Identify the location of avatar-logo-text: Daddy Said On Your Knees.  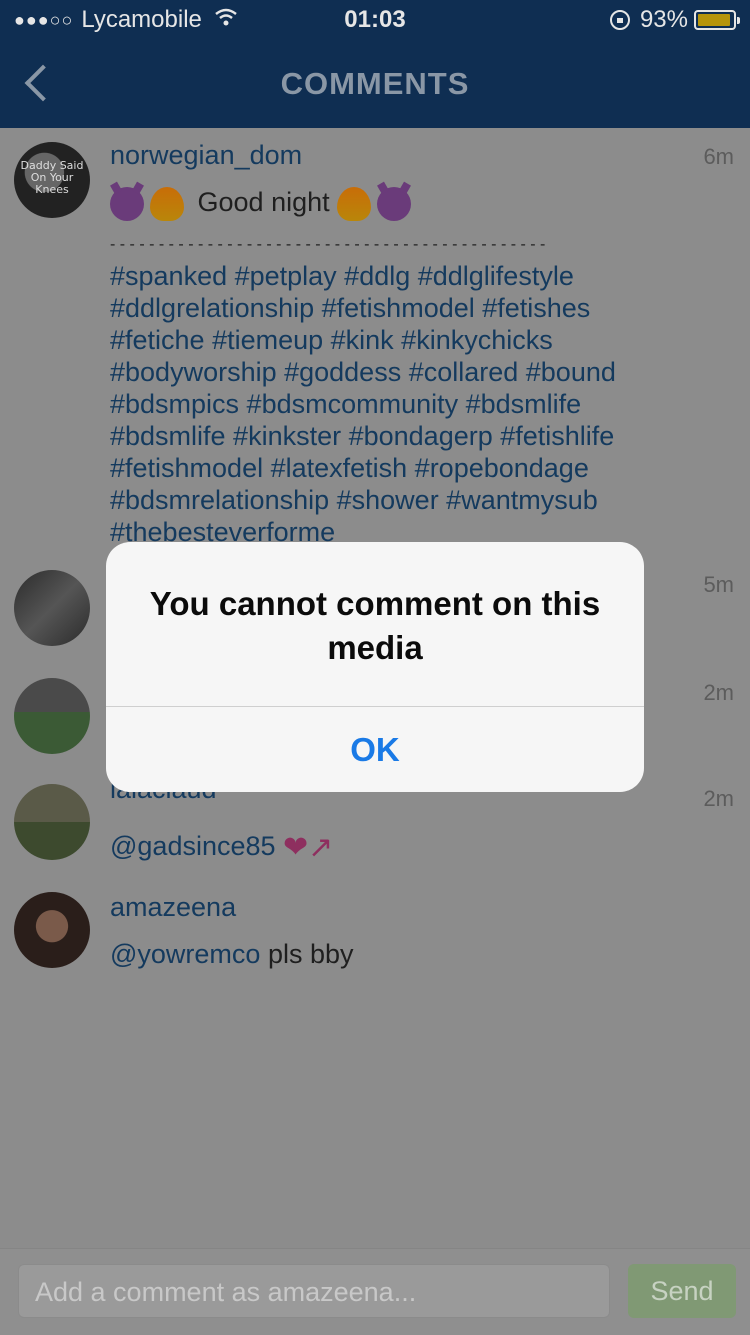
(52, 177).